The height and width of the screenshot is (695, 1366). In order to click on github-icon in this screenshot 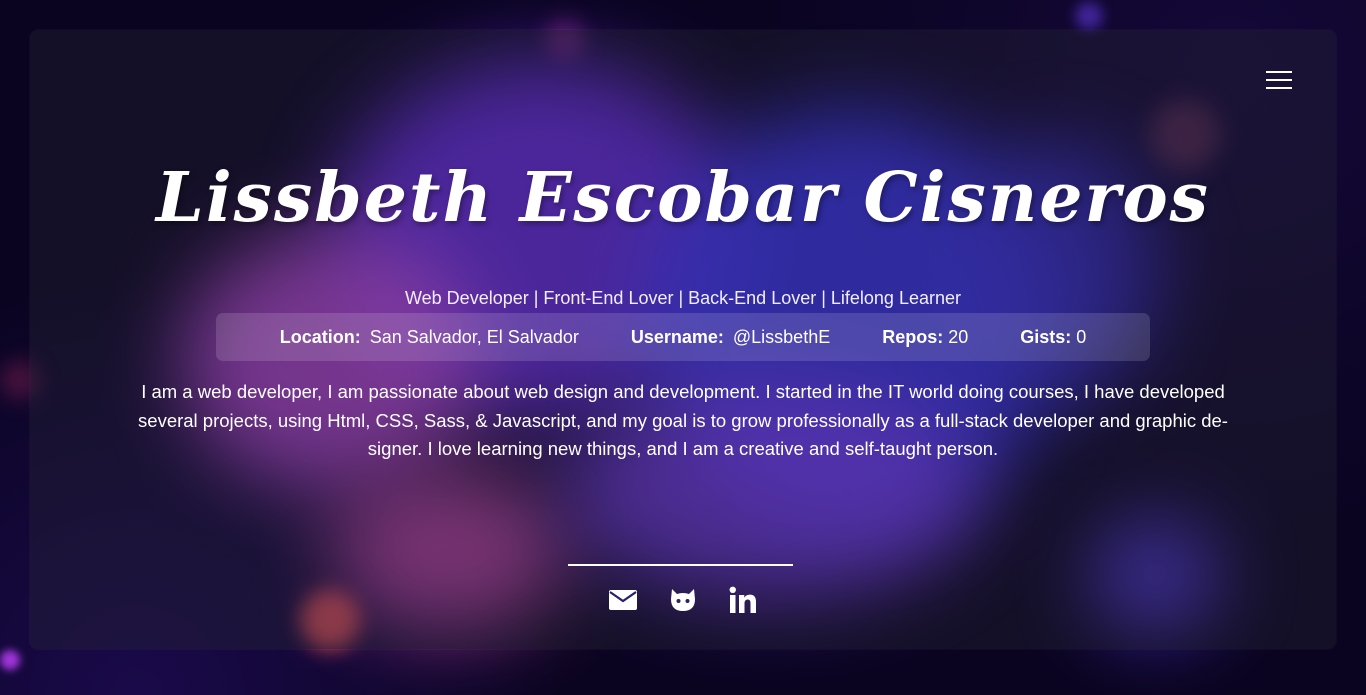, I will do `click(683, 600)`.